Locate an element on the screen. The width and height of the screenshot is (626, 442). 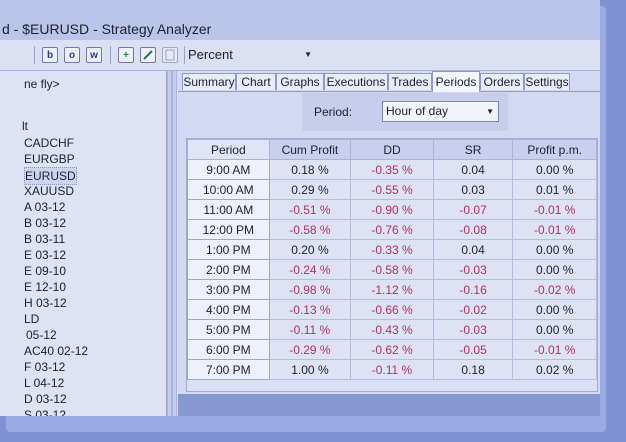
instrument-list-item: AC40 02-12 is located at coordinates (56, 351).